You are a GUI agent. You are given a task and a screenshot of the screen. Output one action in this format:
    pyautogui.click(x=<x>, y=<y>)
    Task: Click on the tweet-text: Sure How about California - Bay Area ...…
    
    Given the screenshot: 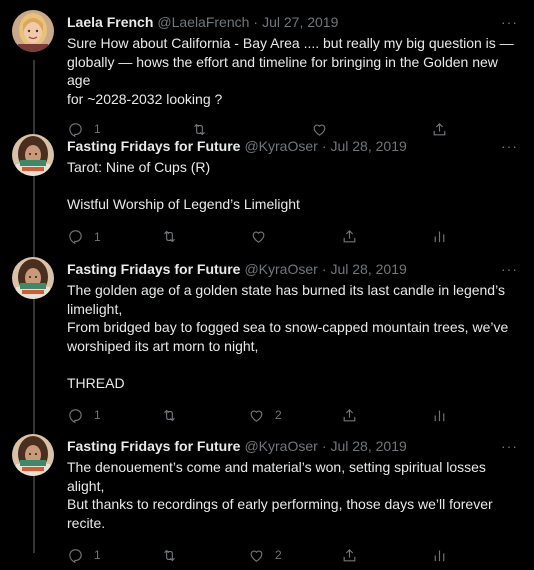 What is the action you would take?
    pyautogui.click(x=290, y=71)
    